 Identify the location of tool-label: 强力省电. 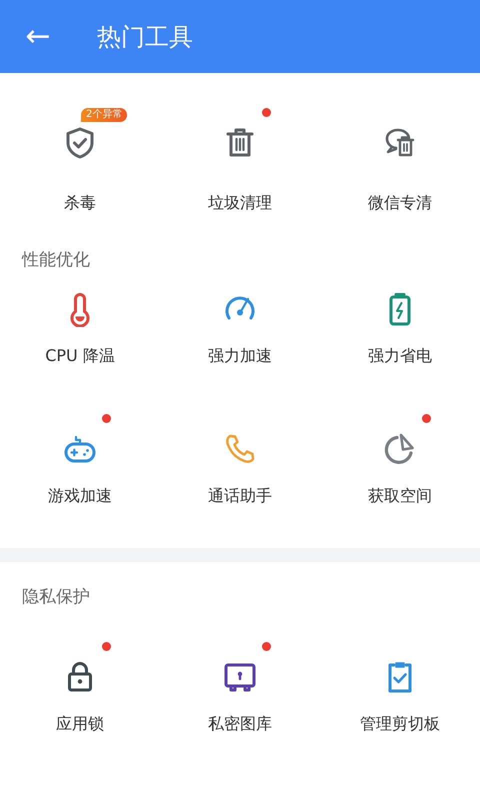
(400, 356).